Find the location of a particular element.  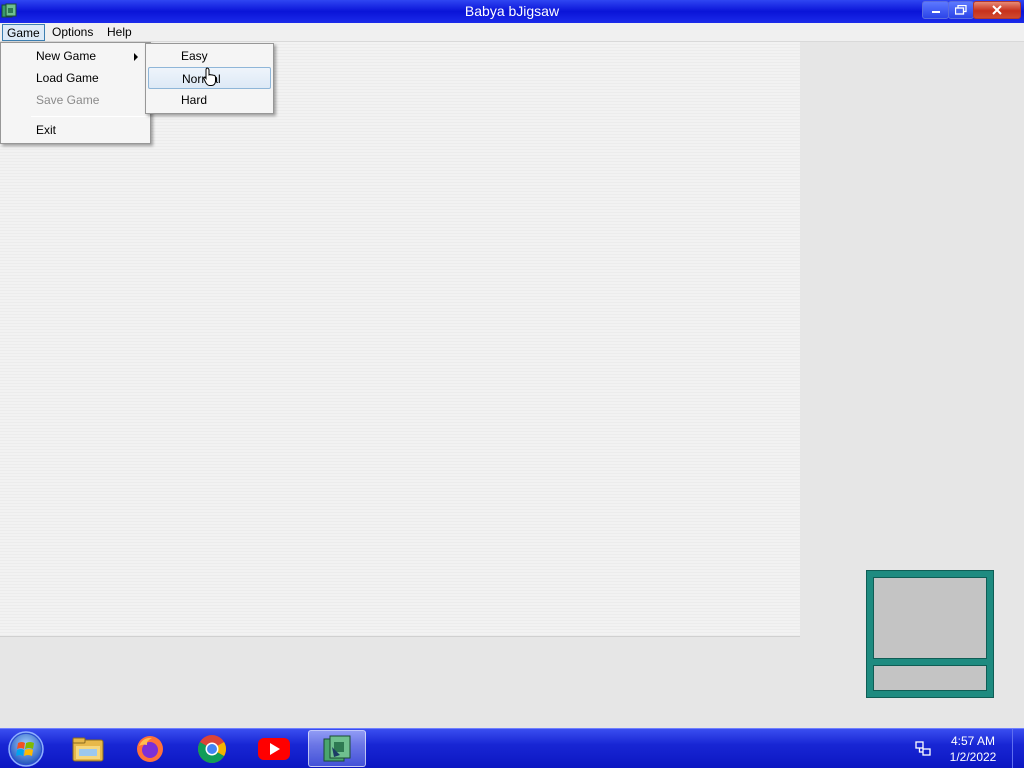

taskbar-youtube is located at coordinates (274, 748).